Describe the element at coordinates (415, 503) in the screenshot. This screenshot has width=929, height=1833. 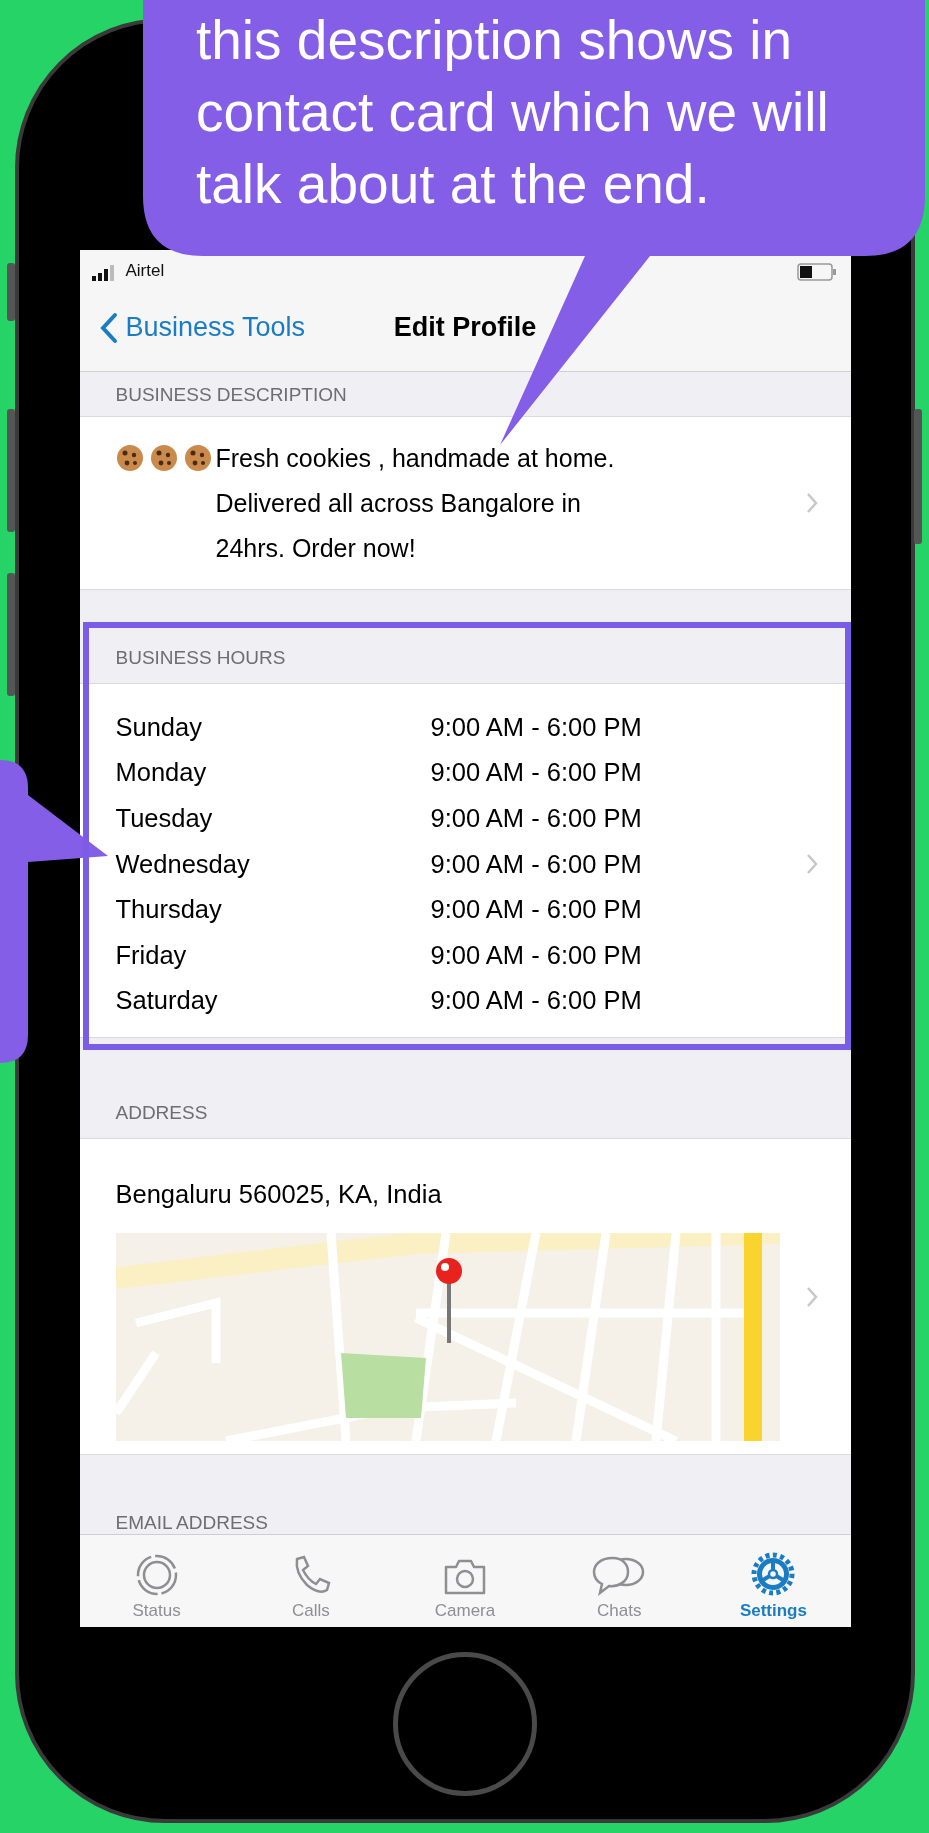
I see `description-text: Fresh cookies , handmade at home. Delivered all across Bangalore in 24hrs. Order now!` at that location.